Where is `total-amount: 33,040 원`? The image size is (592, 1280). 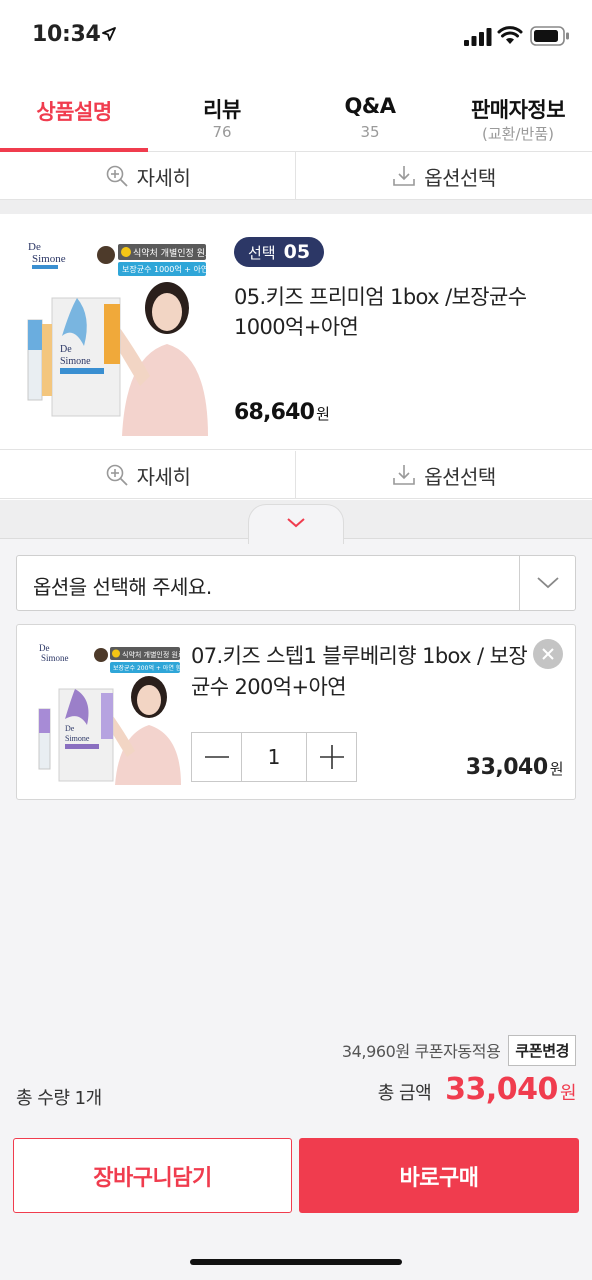 total-amount: 33,040 원 is located at coordinates (510, 1089).